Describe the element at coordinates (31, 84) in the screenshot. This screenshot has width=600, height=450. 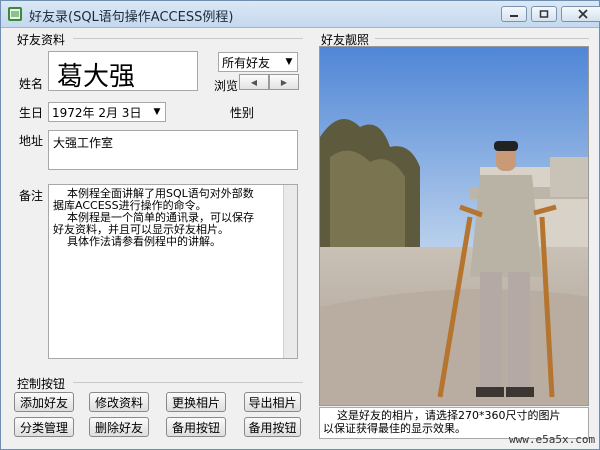
I see `name-label: 姓名` at that location.